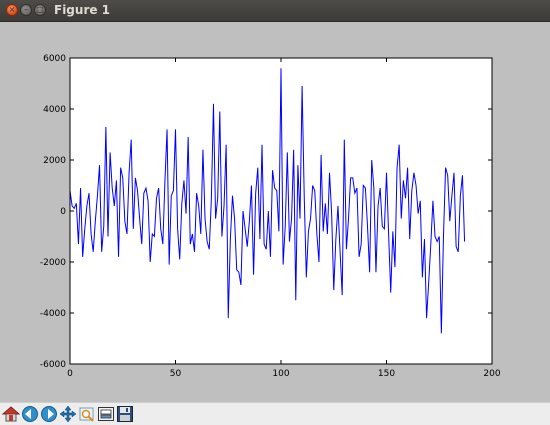  I want to click on save-icon, so click(125, 414).